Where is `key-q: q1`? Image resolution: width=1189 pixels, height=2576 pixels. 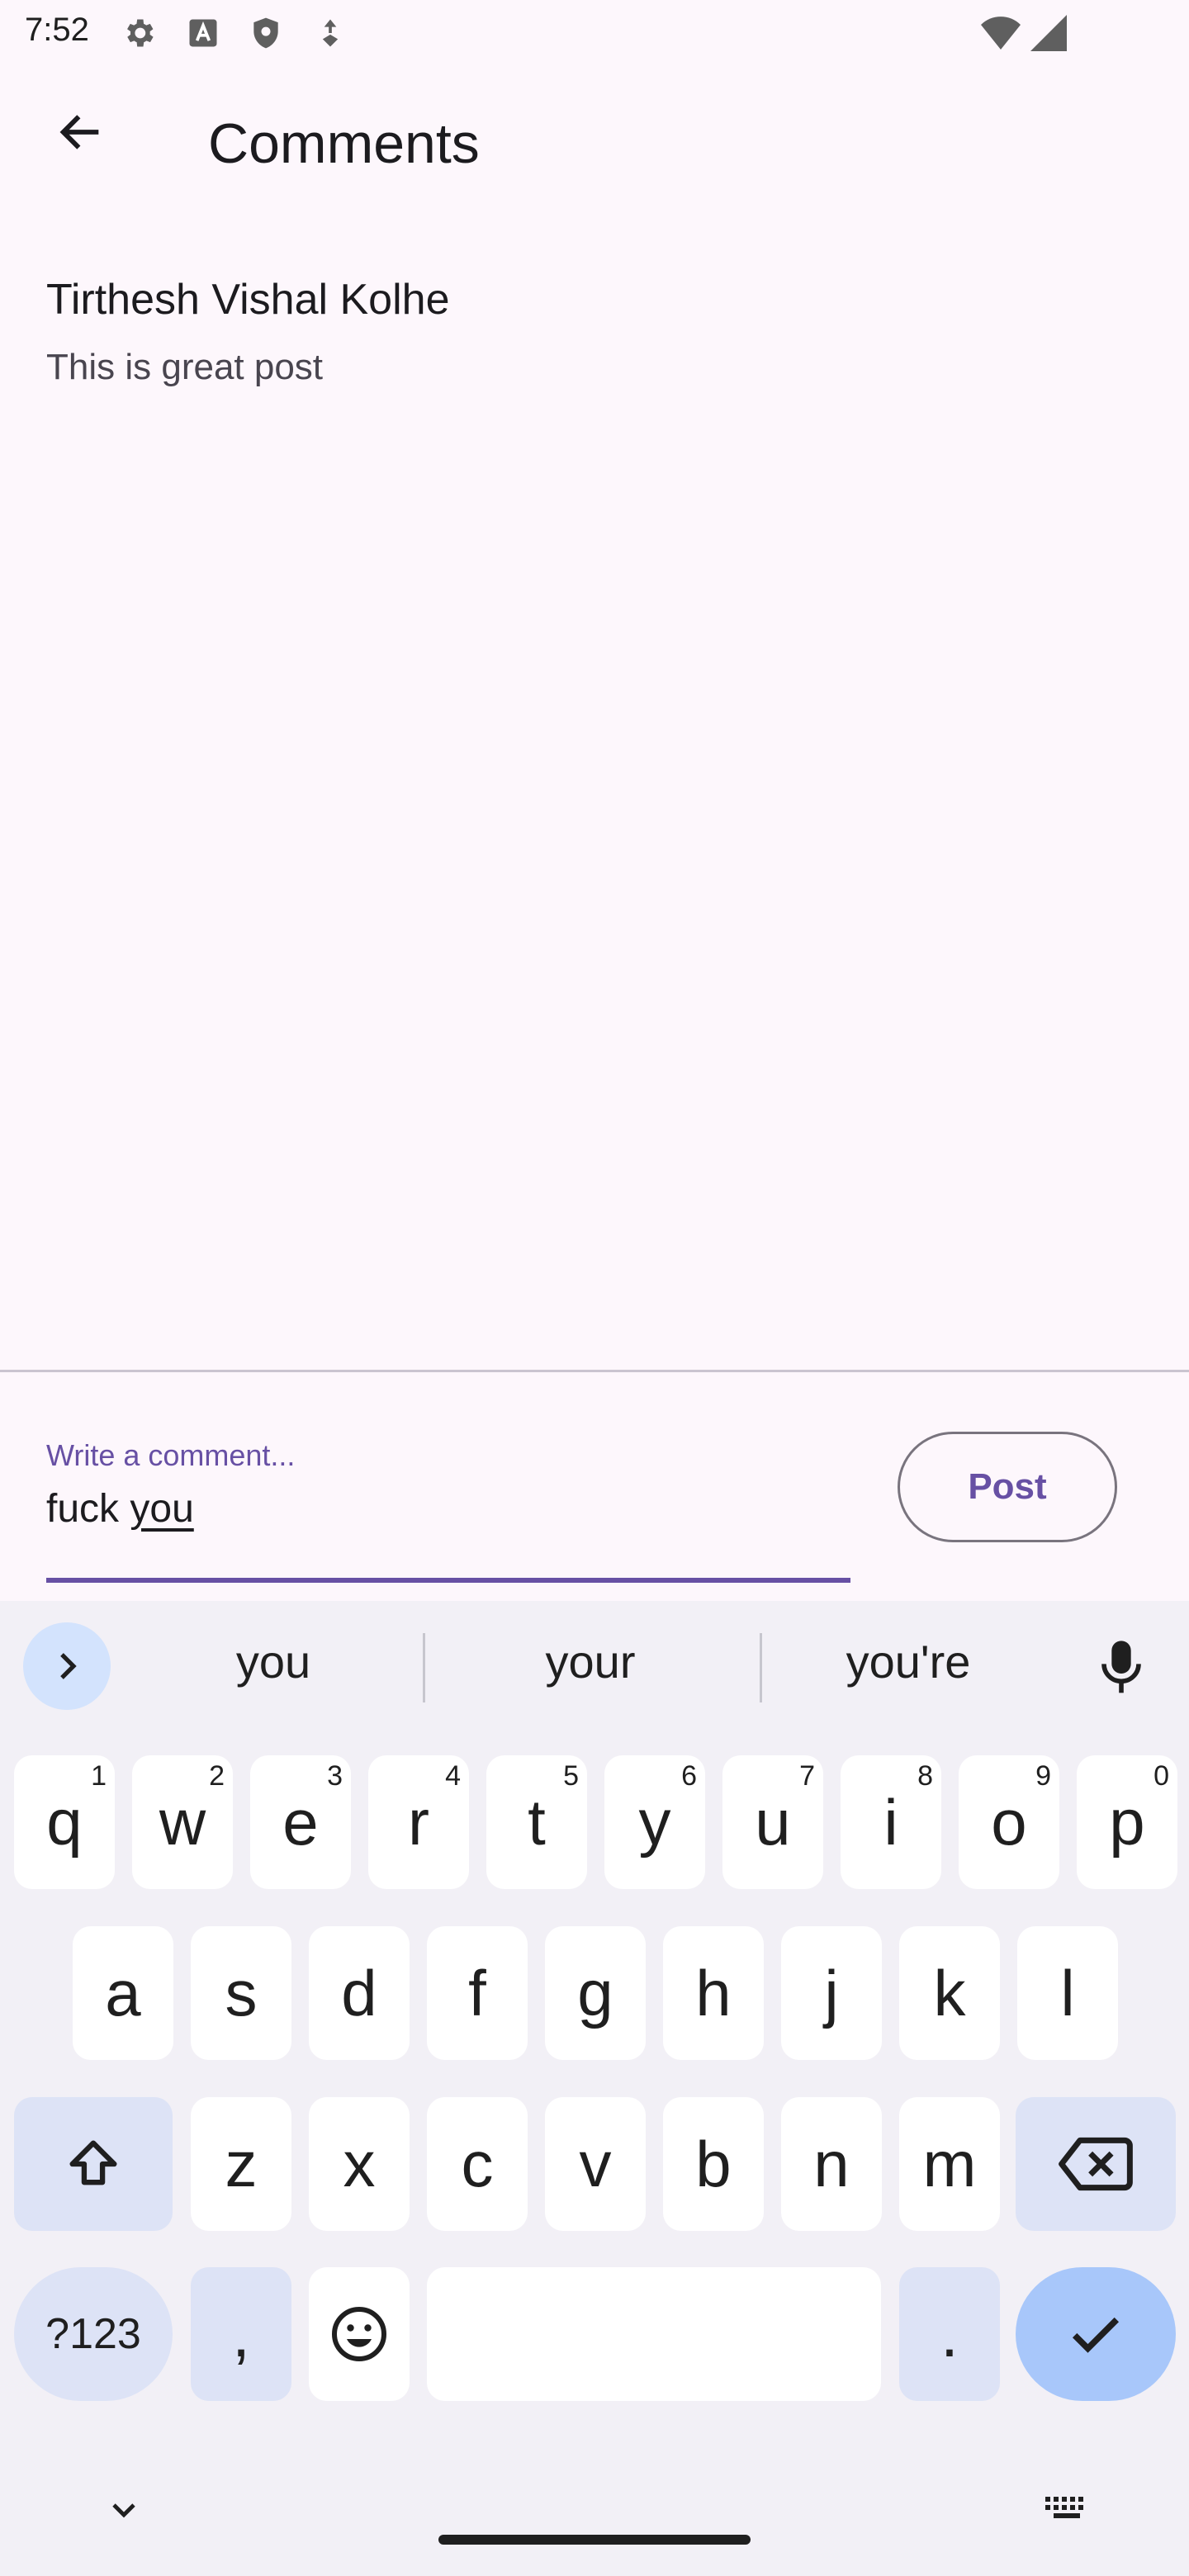
key-q: q1 is located at coordinates (64, 1822).